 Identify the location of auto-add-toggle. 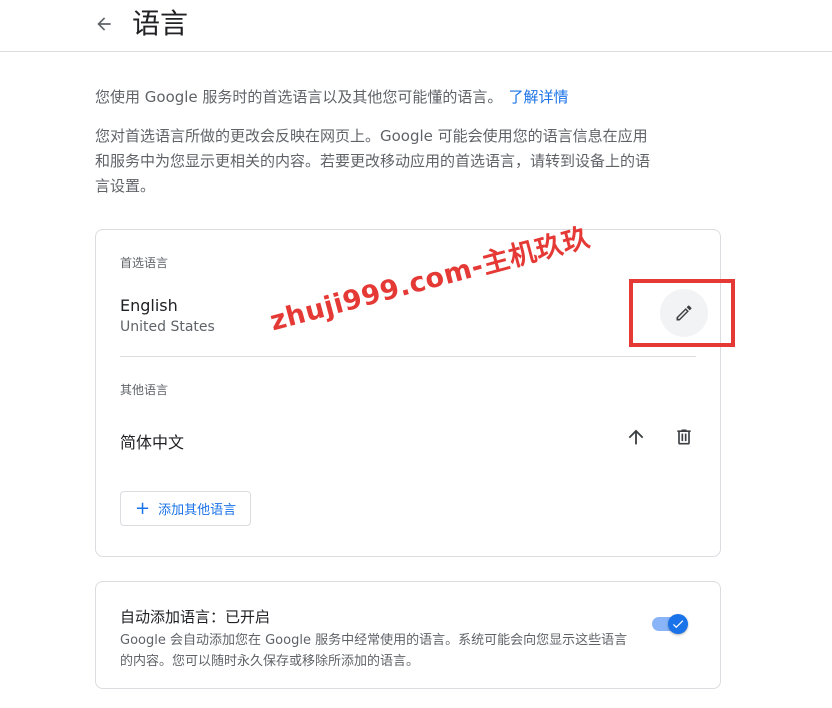
(671, 624).